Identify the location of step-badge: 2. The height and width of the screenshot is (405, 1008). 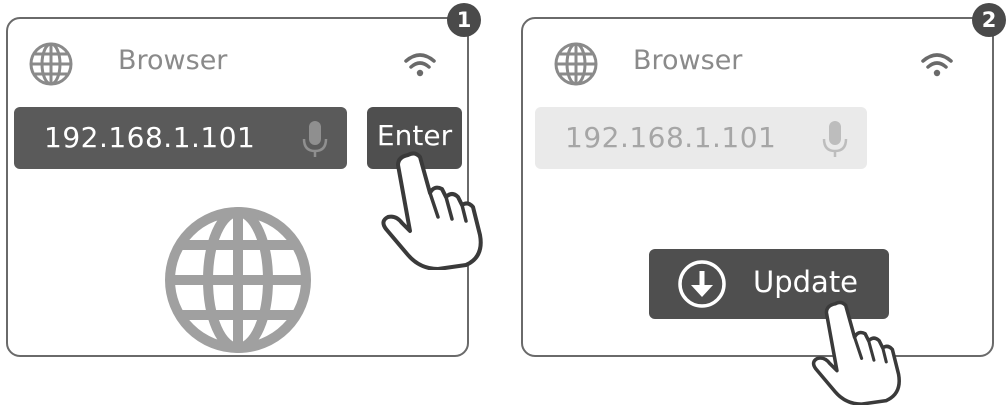
(989, 20).